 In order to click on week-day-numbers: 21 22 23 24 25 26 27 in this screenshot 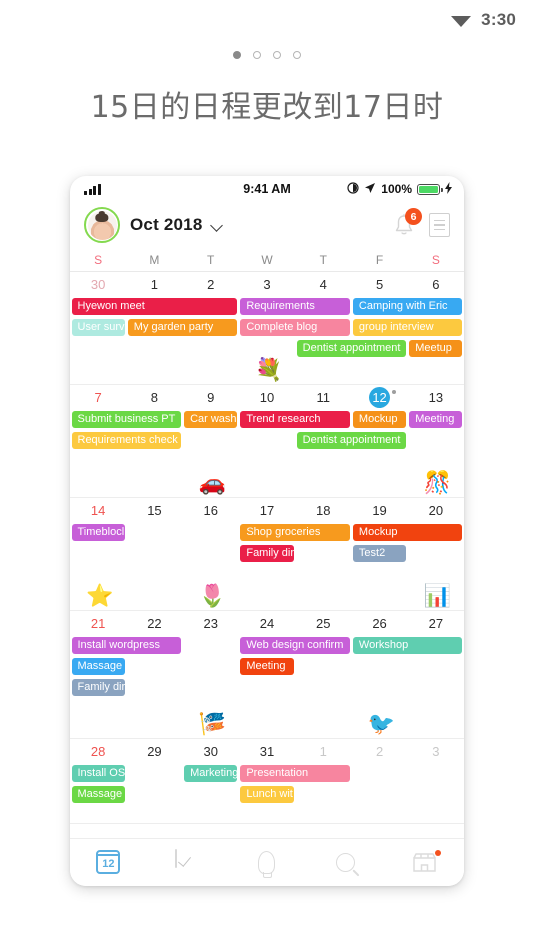, I will do `click(267, 623)`.